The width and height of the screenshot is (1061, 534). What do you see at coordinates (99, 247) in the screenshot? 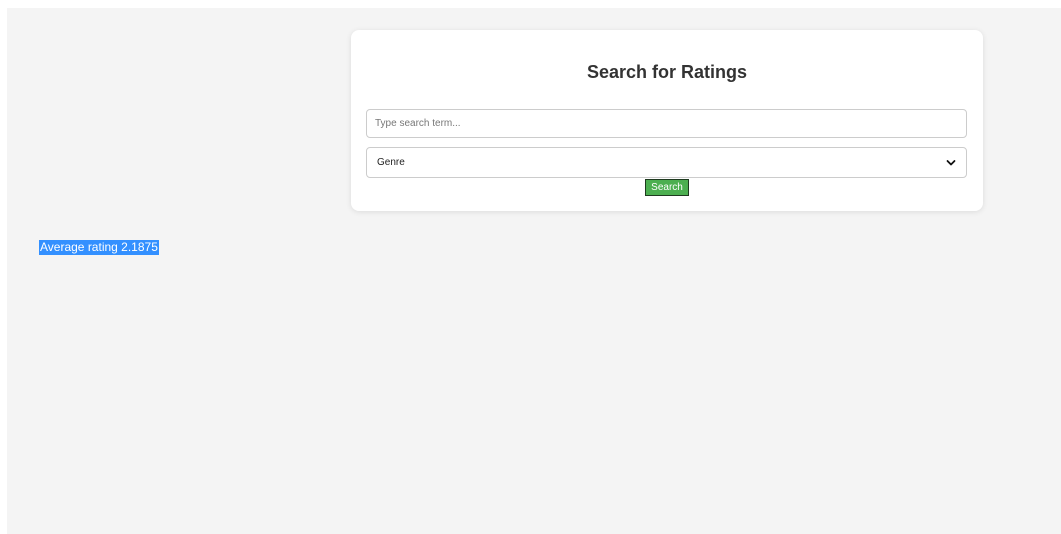
I see `average-rating-text: Average rating 2.1875` at bounding box center [99, 247].